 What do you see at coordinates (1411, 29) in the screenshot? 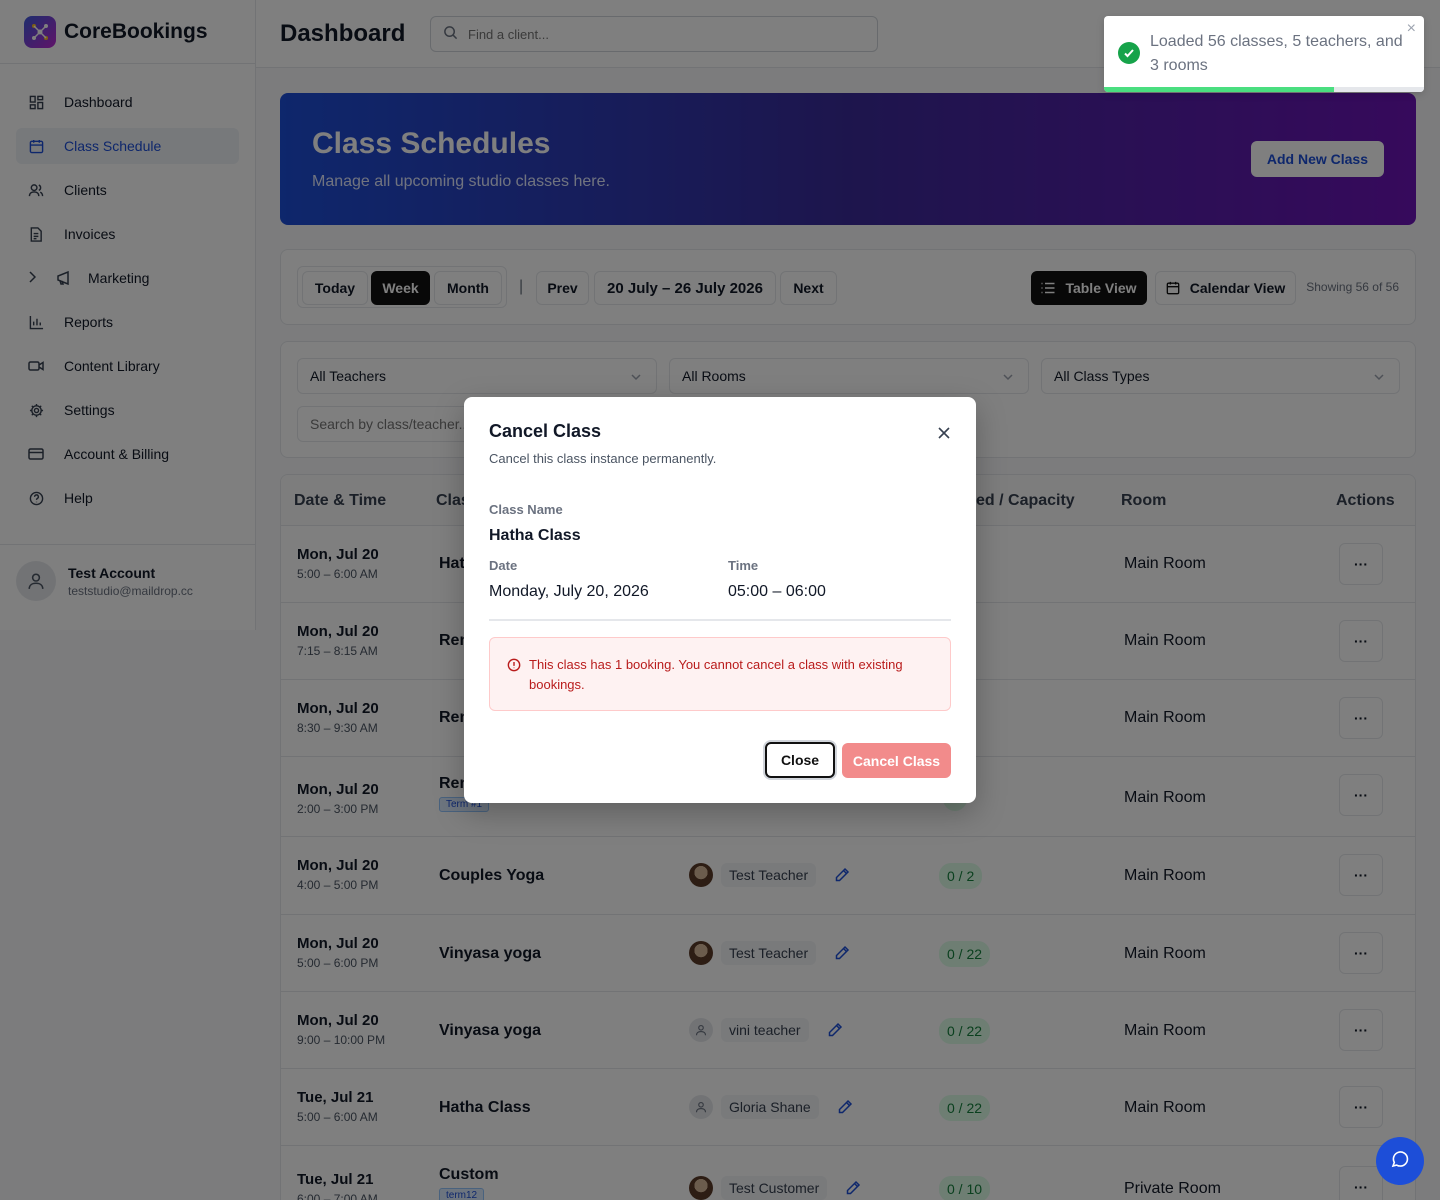
I see `close-icon: ×` at bounding box center [1411, 29].